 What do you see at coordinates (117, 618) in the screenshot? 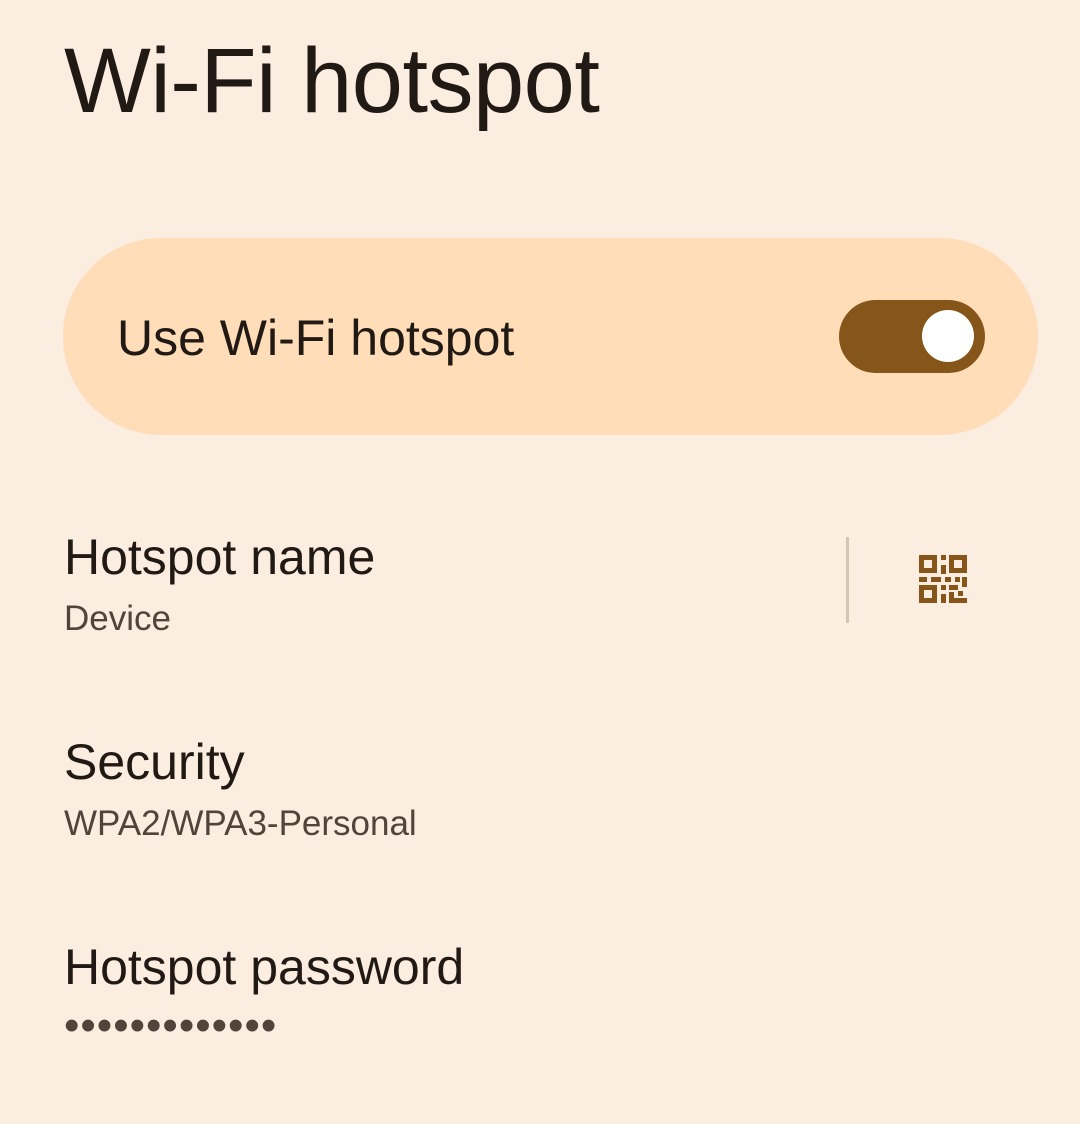
I see `hotspot-name-value: Device` at bounding box center [117, 618].